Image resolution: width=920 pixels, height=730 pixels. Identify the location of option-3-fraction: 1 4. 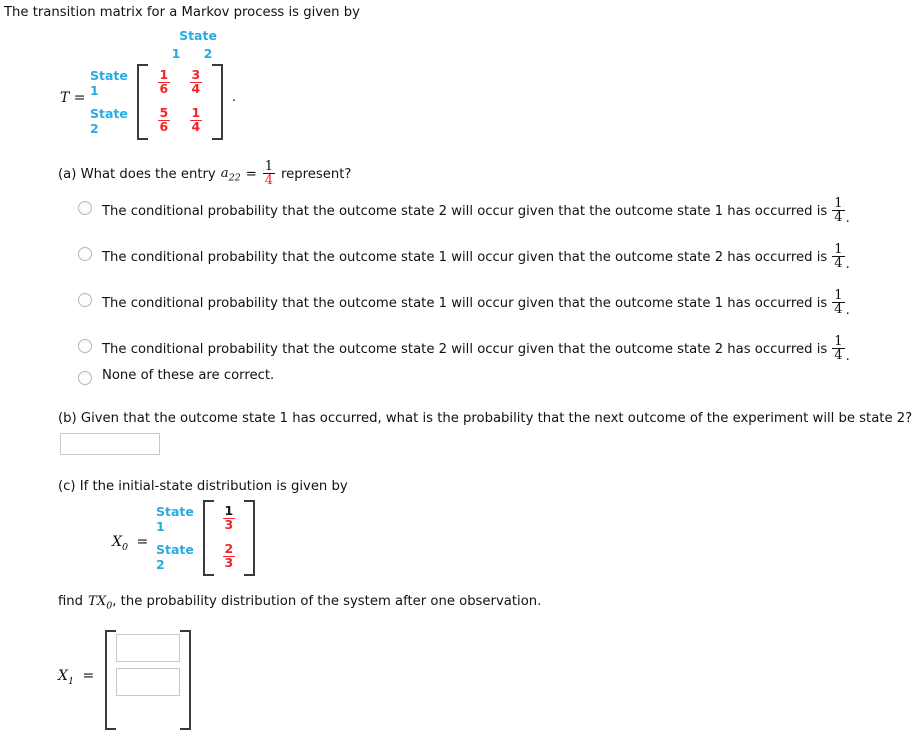
(838, 303).